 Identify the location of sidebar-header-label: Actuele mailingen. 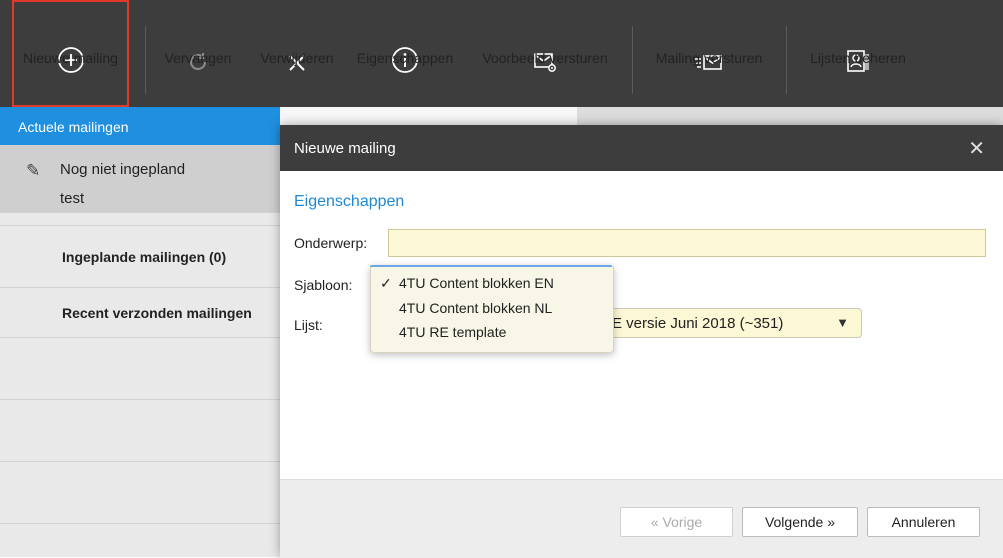
(73, 127).